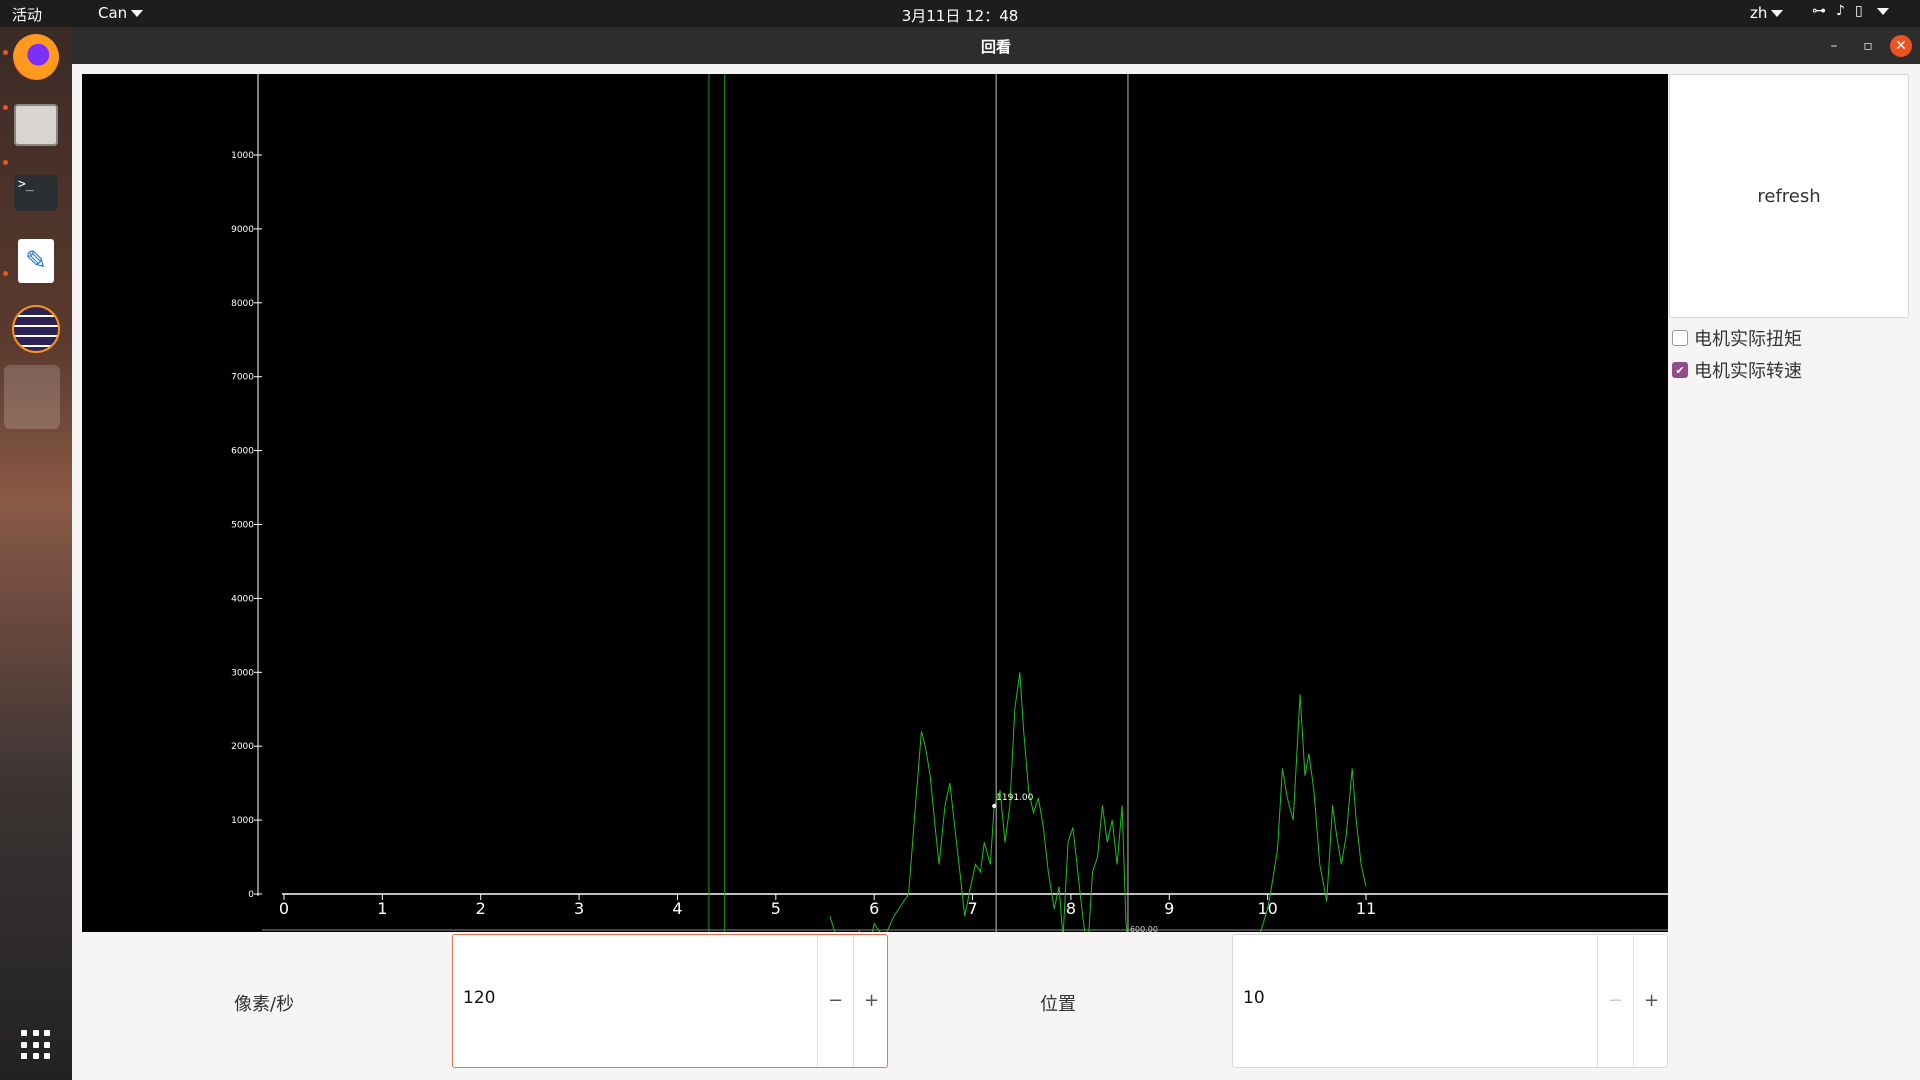 Image resolution: width=1920 pixels, height=1080 pixels. What do you see at coordinates (382, 908) in the screenshot?
I see `x-tick-label: 1` at bounding box center [382, 908].